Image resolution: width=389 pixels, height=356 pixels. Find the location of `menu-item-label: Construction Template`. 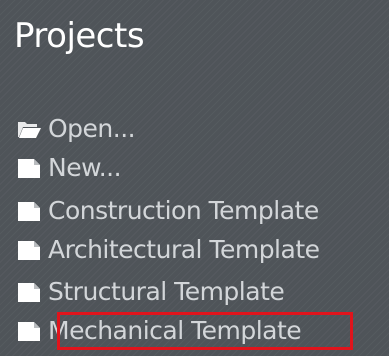

menu-item-label: Construction Template is located at coordinates (183, 210).